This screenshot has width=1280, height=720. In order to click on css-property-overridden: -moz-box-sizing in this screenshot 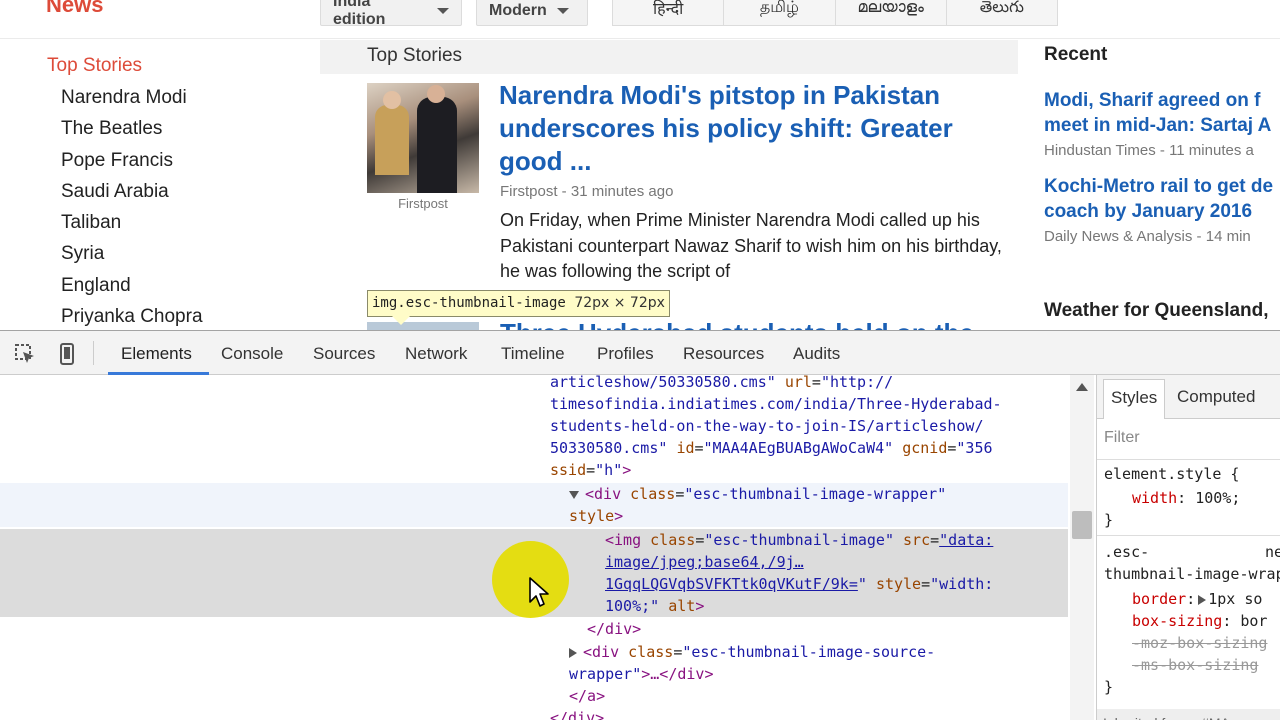, I will do `click(1199, 643)`.